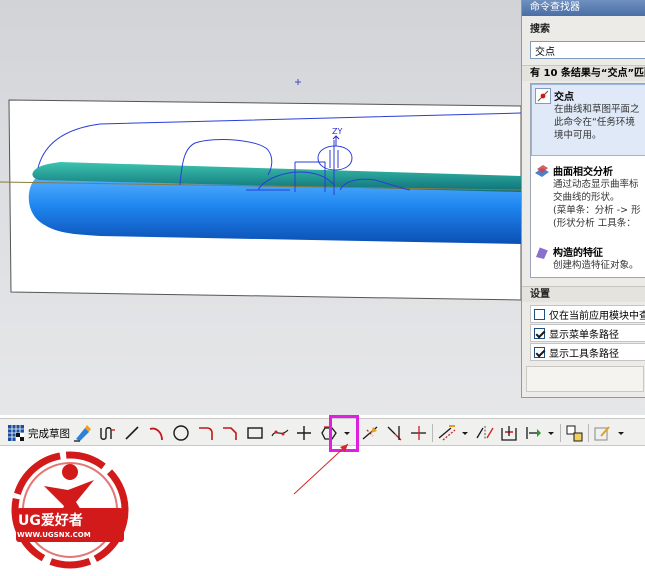 The image size is (645, 576). What do you see at coordinates (54, 535) in the screenshot?
I see `logo-url-text: WWW.UGSNX.COM` at bounding box center [54, 535].